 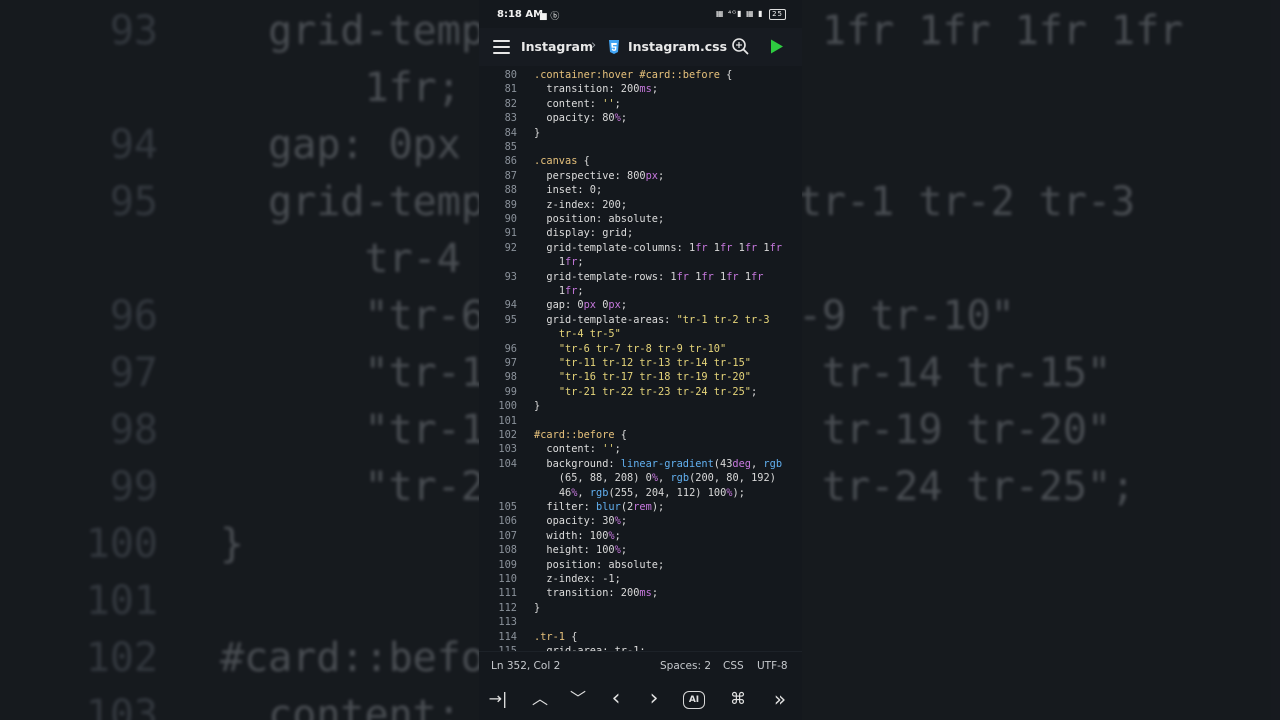 What do you see at coordinates (633, 75) in the screenshot?
I see `line-code: .container:hover #card::before {` at bounding box center [633, 75].